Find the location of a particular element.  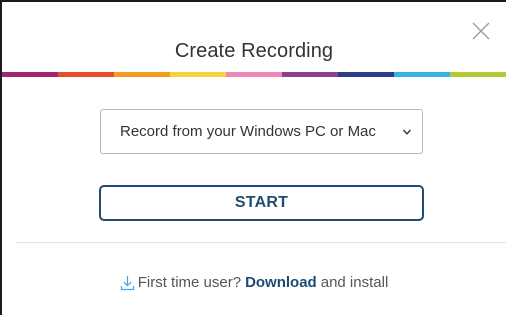

close-button is located at coordinates (481, 31).